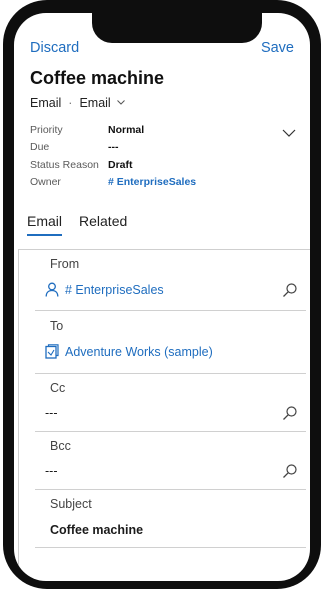 The height and width of the screenshot is (592, 324). What do you see at coordinates (97, 530) in the screenshot?
I see `subject-value: Coffee machine` at bounding box center [97, 530].